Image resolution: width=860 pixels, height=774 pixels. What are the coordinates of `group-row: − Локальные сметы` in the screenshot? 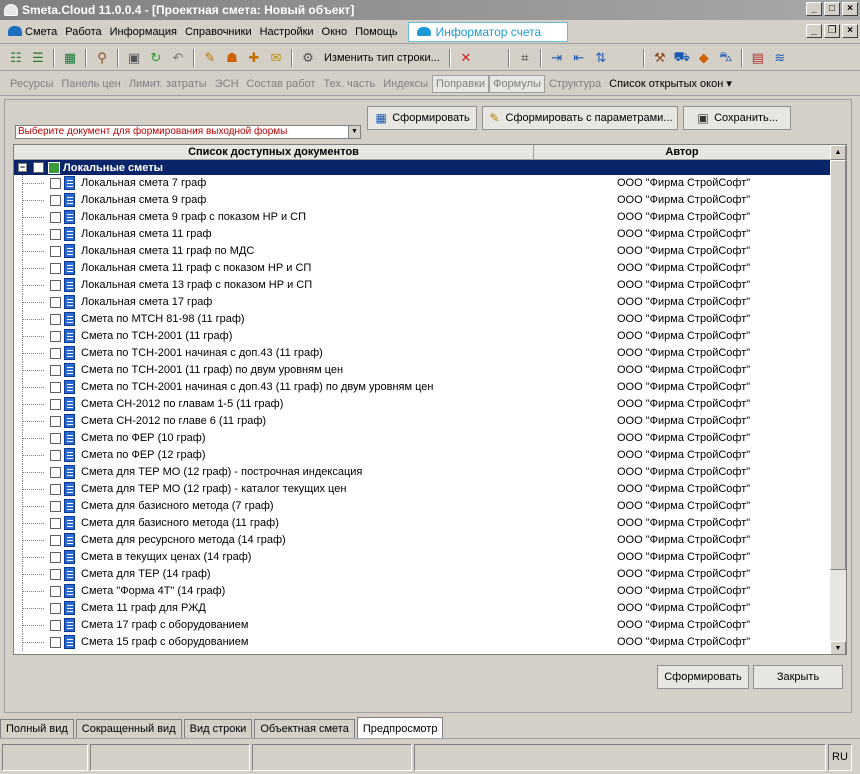 It's located at (423, 167).